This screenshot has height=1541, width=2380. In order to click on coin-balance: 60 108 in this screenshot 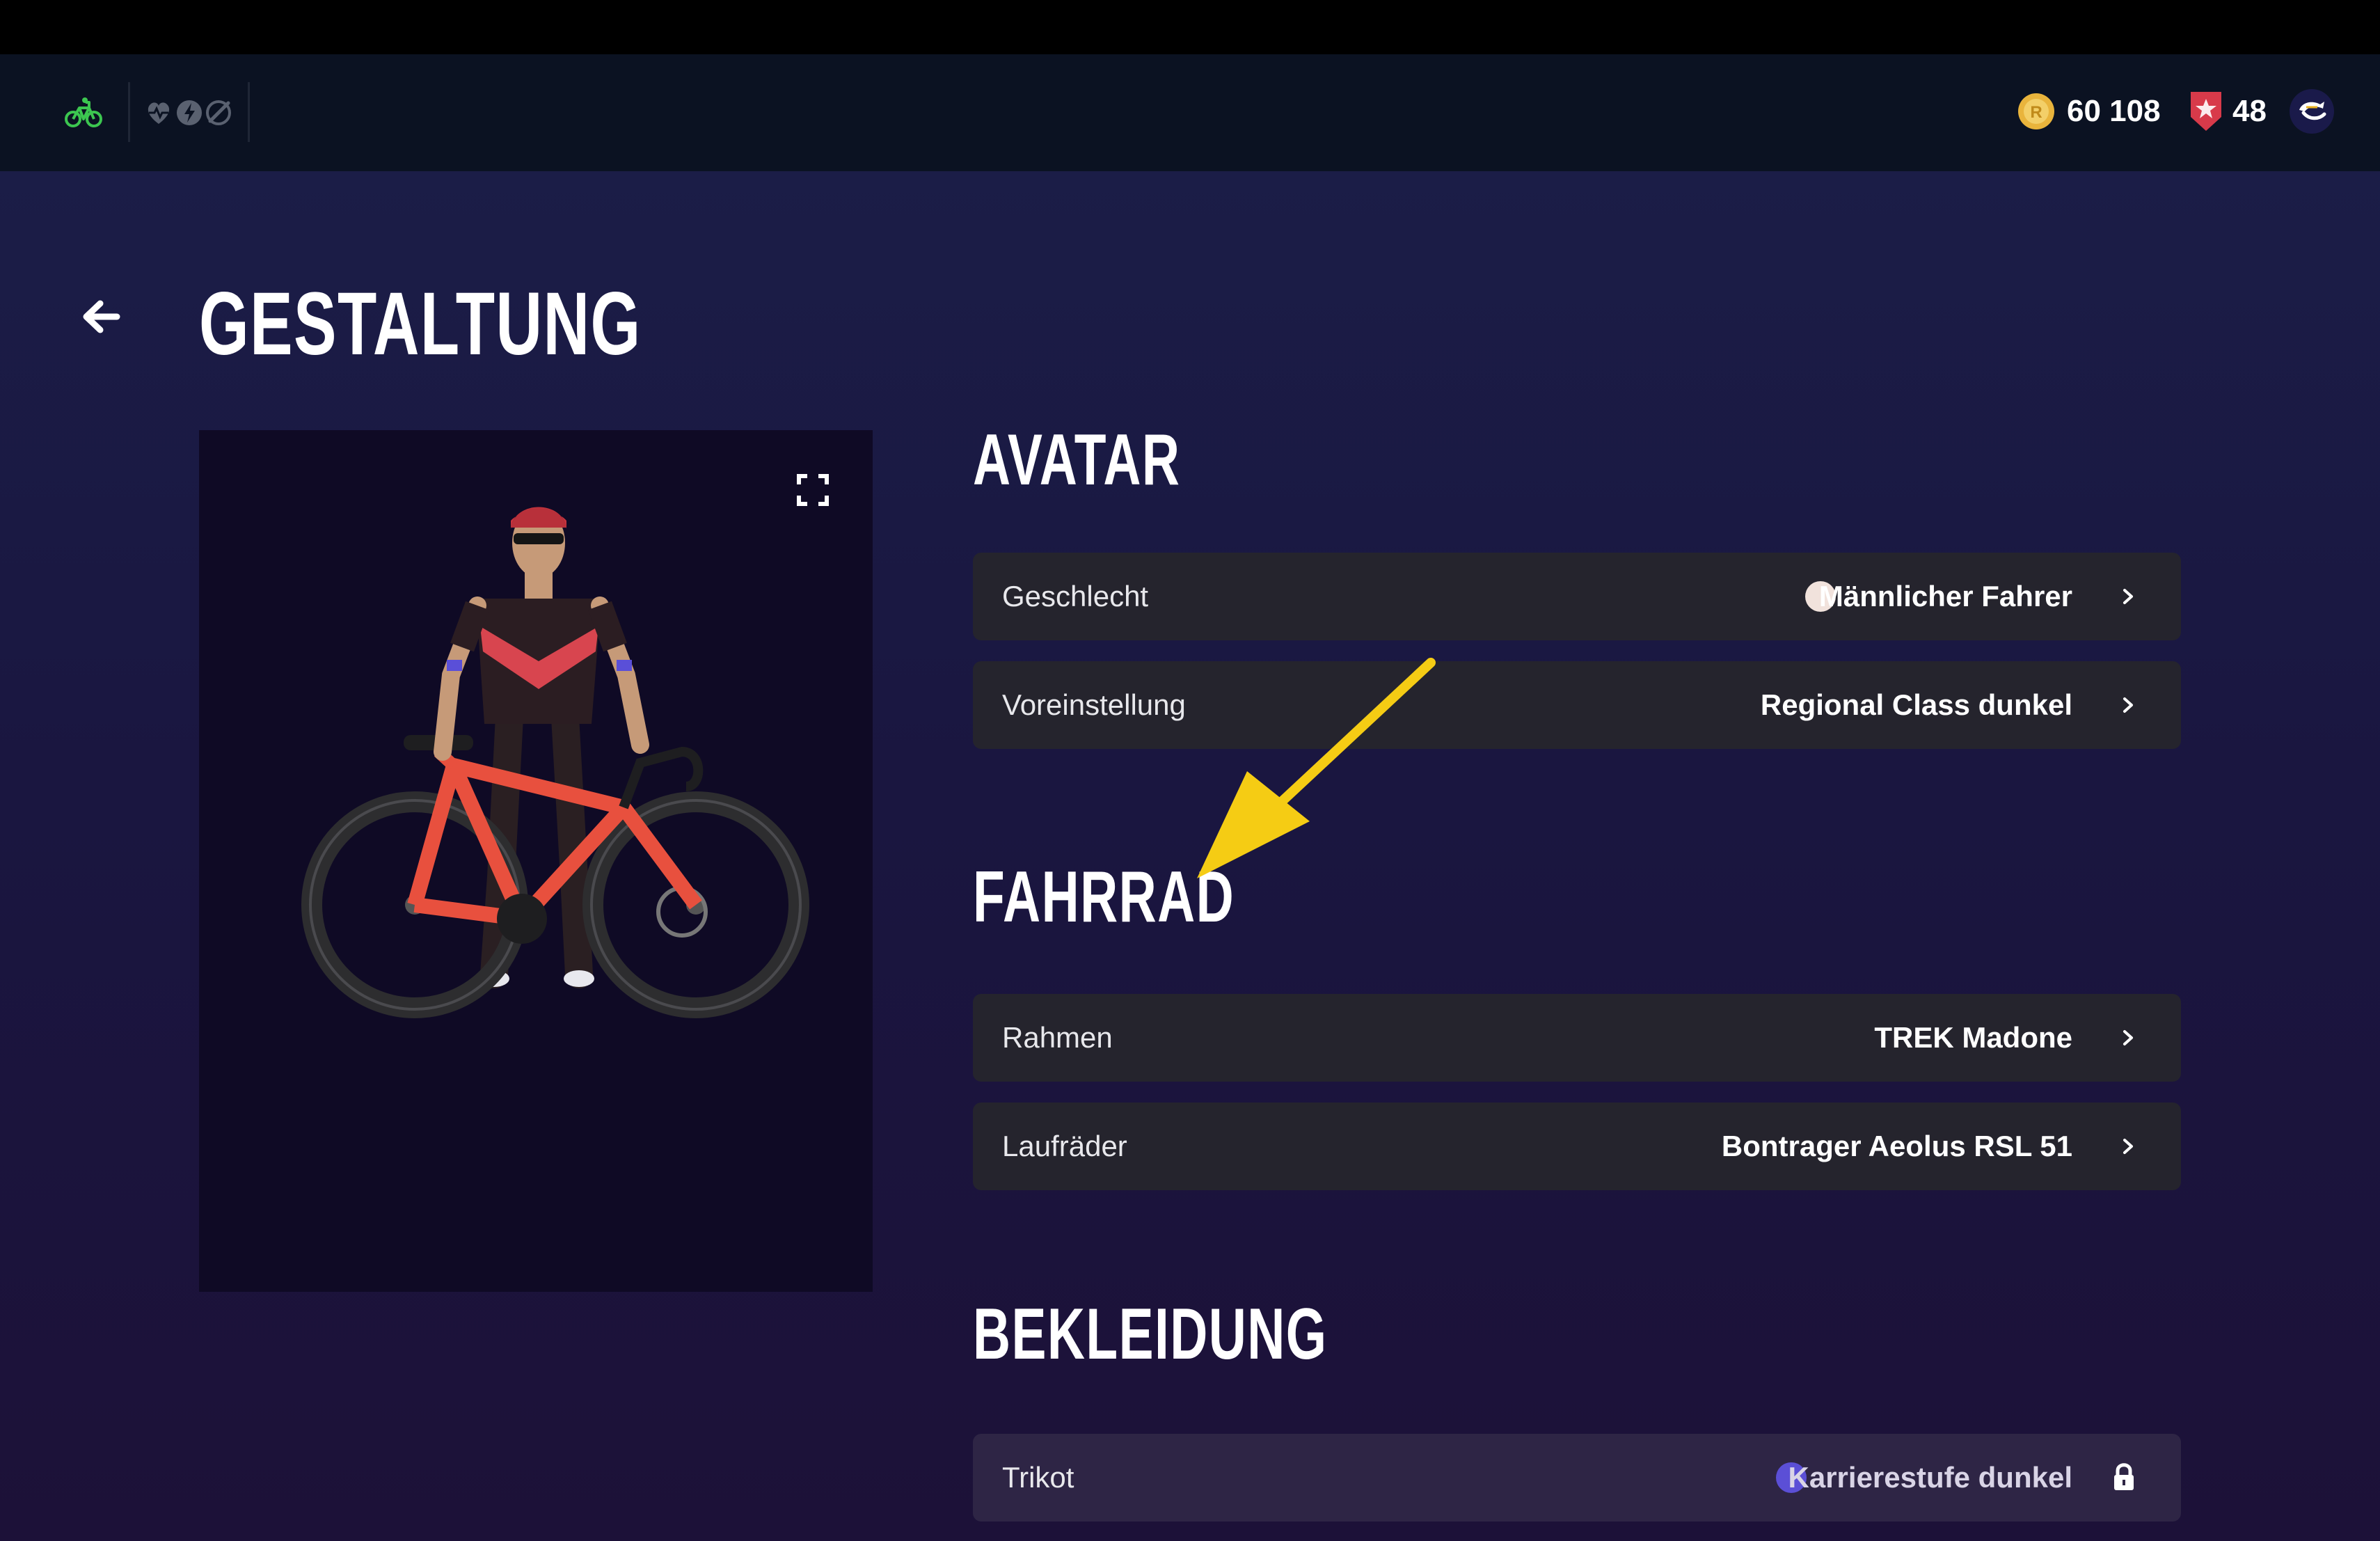, I will do `click(2114, 111)`.